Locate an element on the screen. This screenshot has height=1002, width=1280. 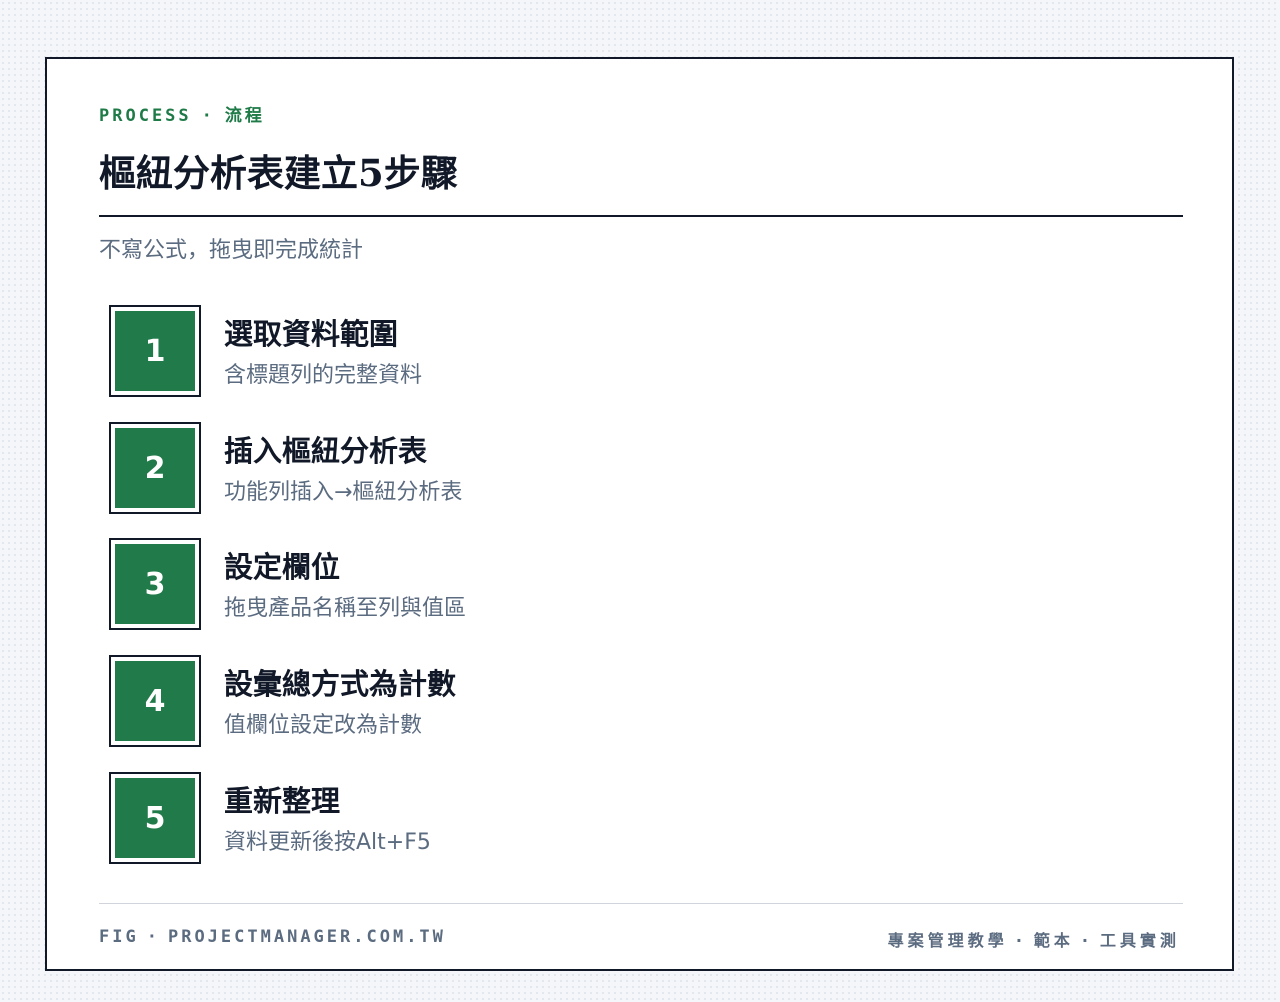
eyebrow-category: 流程 is located at coordinates (244, 116).